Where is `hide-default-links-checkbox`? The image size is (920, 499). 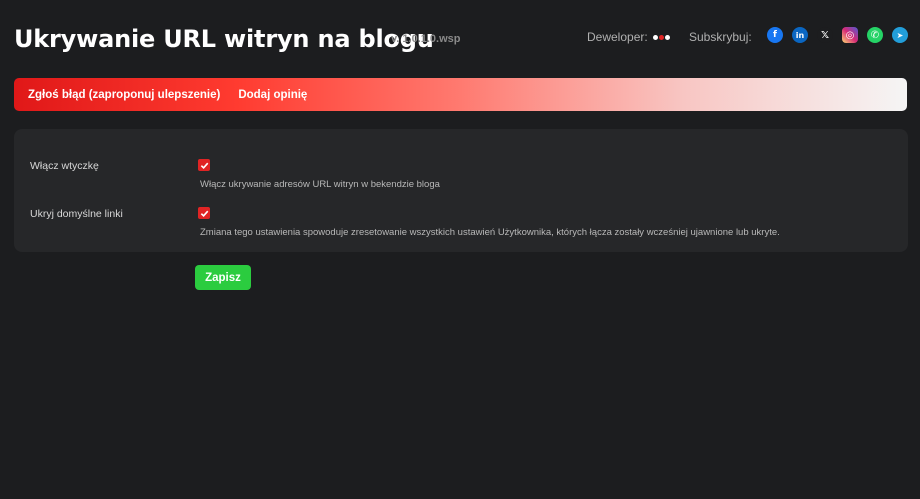
hide-default-links-checkbox is located at coordinates (204, 213).